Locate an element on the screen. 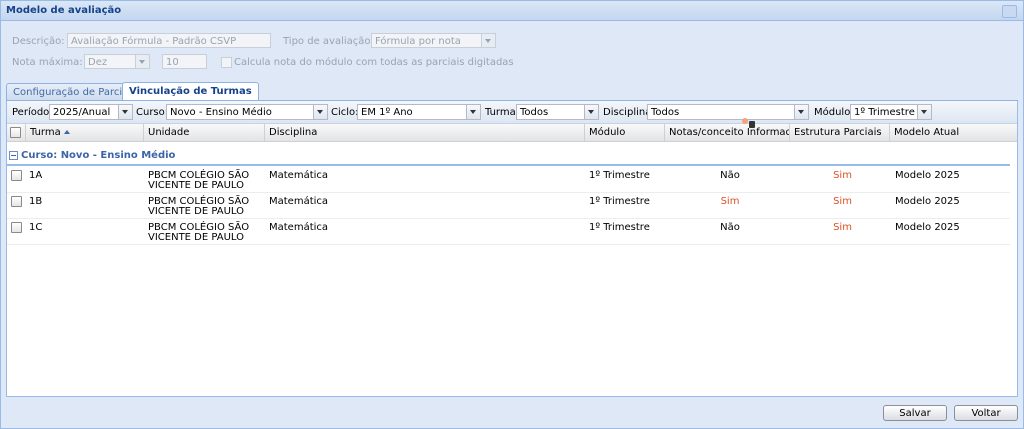 The width and height of the screenshot is (1024, 429). turma-label: Turma: is located at coordinates (502, 112).